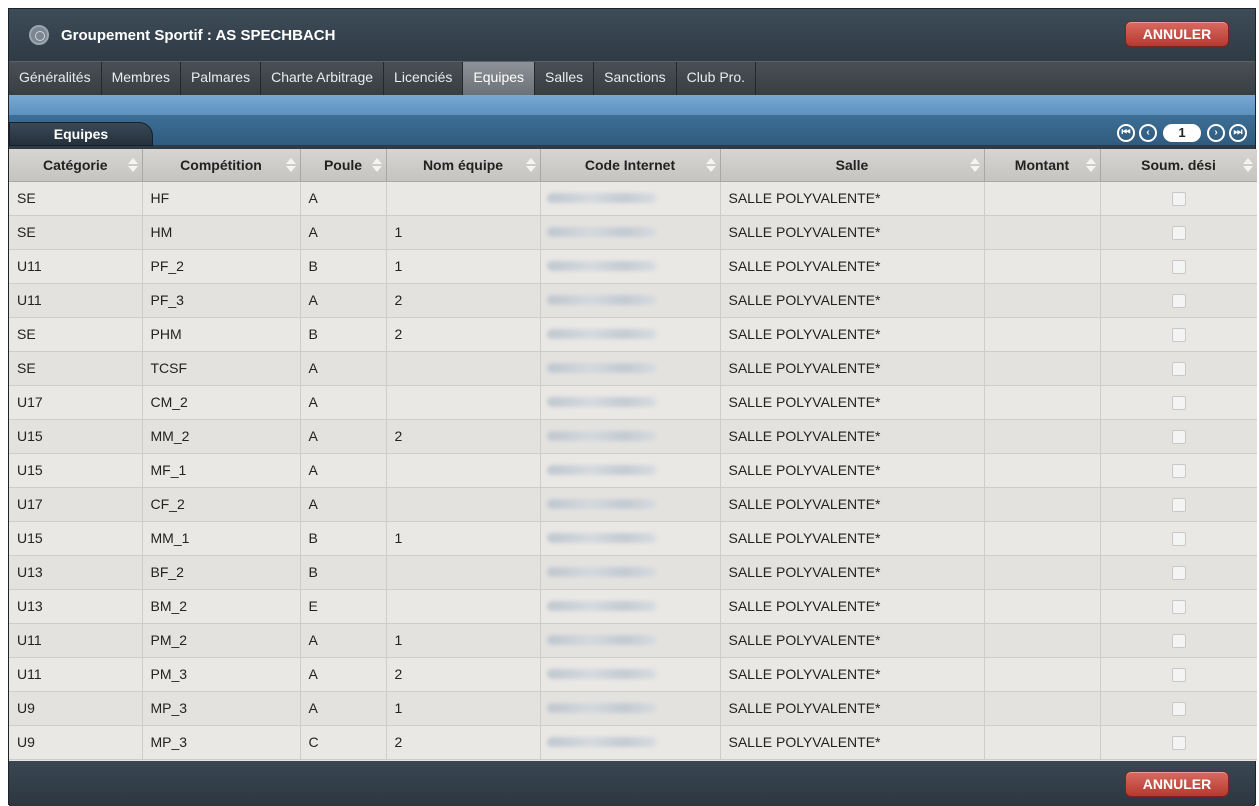  What do you see at coordinates (1178, 165) in the screenshot?
I see `column-header: Soum. dési` at bounding box center [1178, 165].